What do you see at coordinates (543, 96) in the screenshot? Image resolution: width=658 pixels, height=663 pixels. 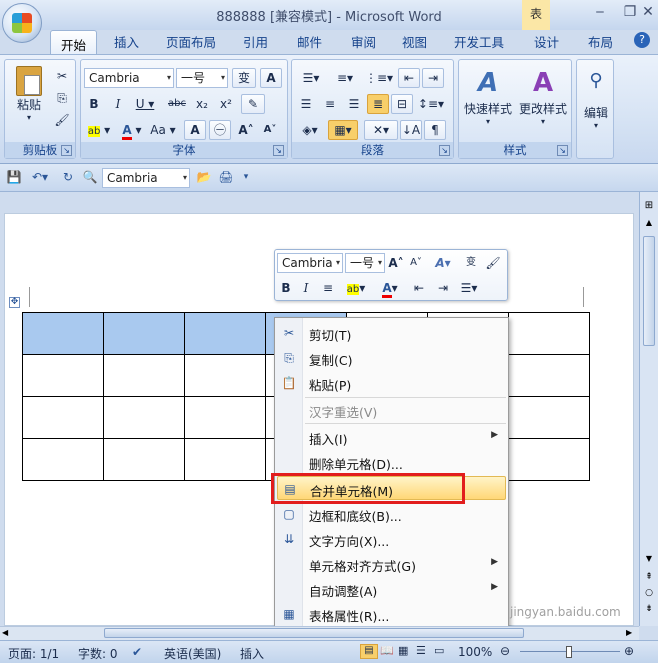 I see `change-styles-button: A 更改样式 ▾` at bounding box center [543, 96].